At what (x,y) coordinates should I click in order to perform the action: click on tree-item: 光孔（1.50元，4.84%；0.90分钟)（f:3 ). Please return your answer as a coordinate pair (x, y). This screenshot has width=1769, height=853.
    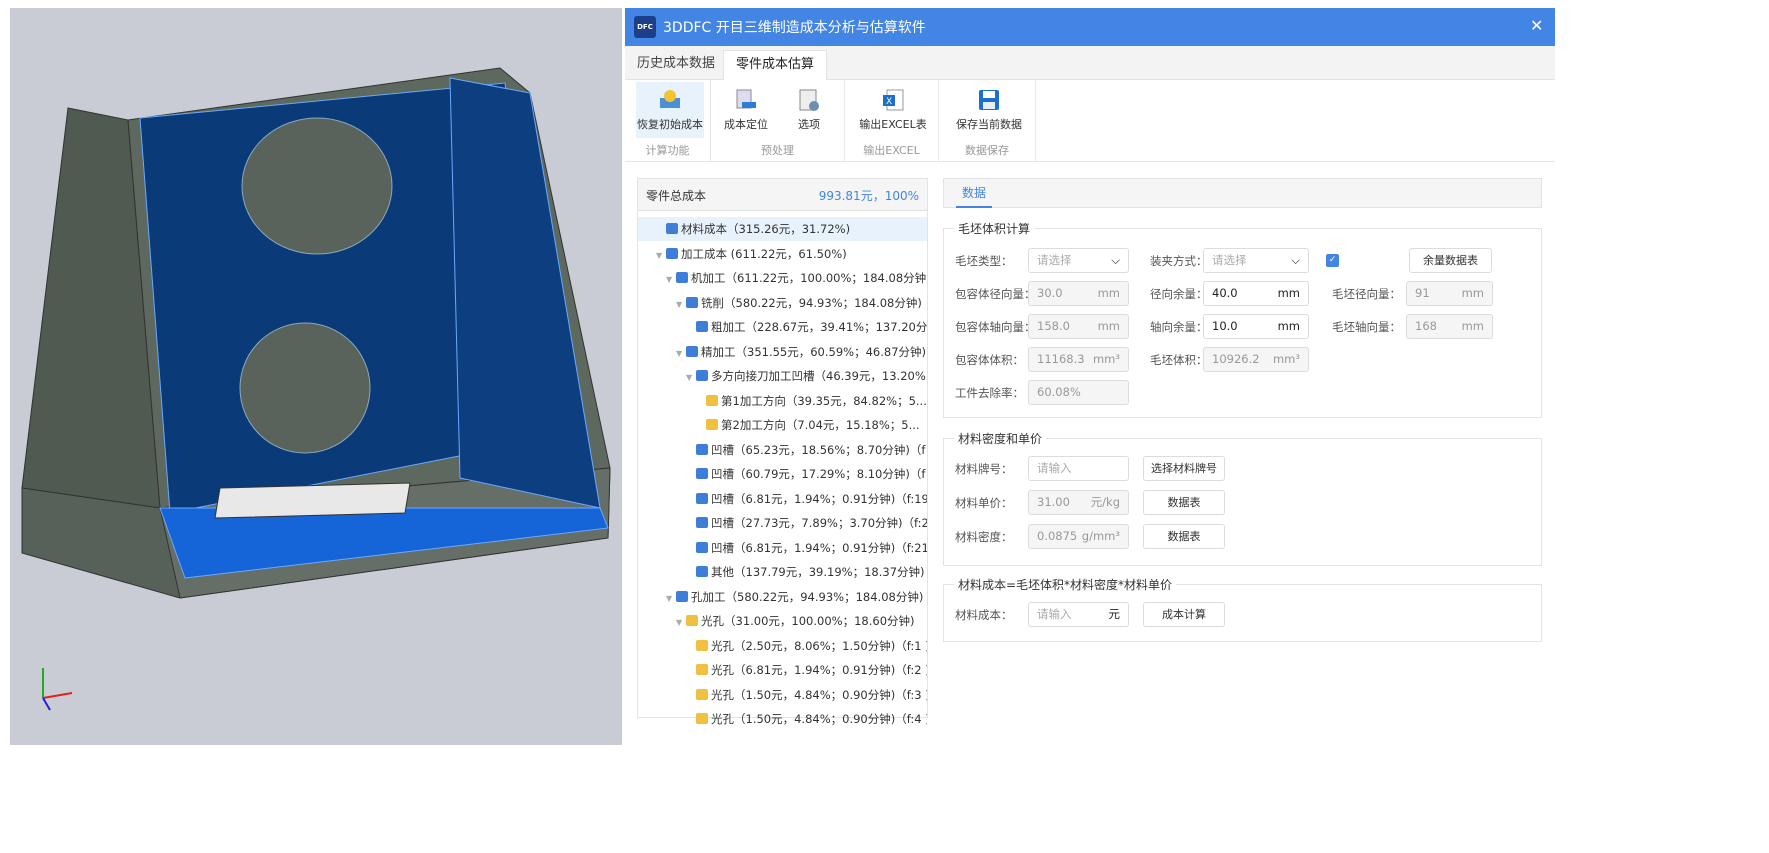
    Looking at the image, I should click on (782, 695).